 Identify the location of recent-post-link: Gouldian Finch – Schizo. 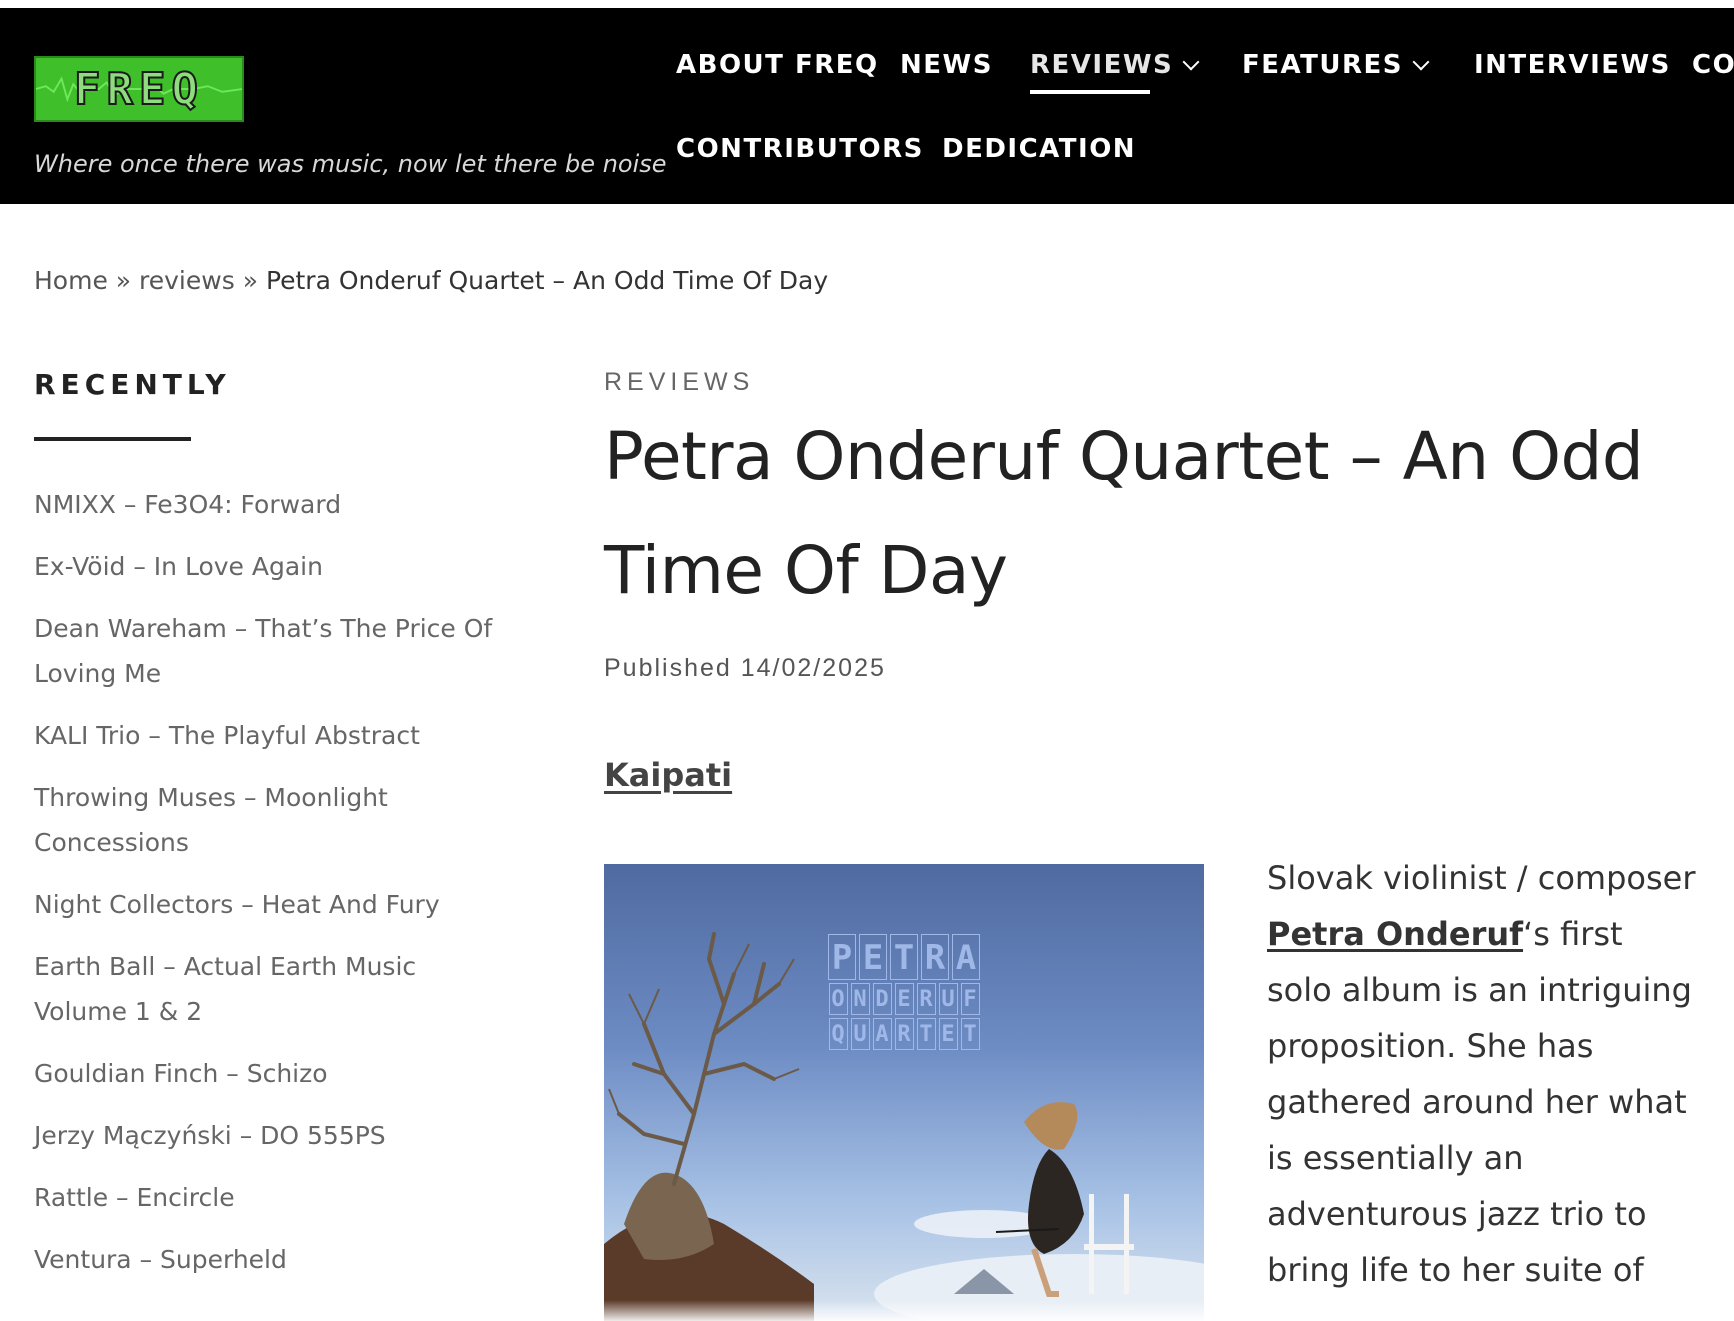
(269, 1073).